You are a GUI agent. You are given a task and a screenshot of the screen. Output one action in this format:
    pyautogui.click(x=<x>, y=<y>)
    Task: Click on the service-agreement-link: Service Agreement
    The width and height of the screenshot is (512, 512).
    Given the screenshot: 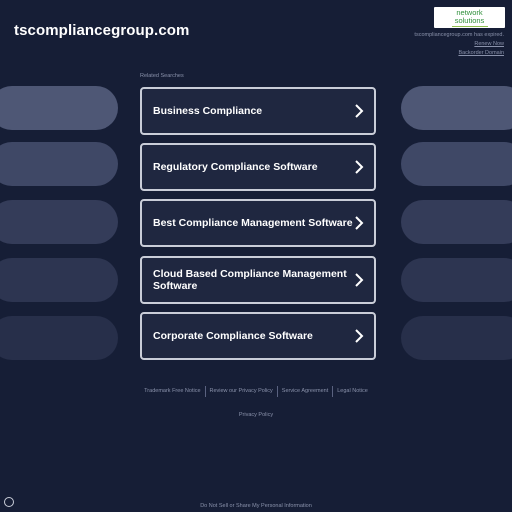 What is the action you would take?
    pyautogui.click(x=304, y=391)
    